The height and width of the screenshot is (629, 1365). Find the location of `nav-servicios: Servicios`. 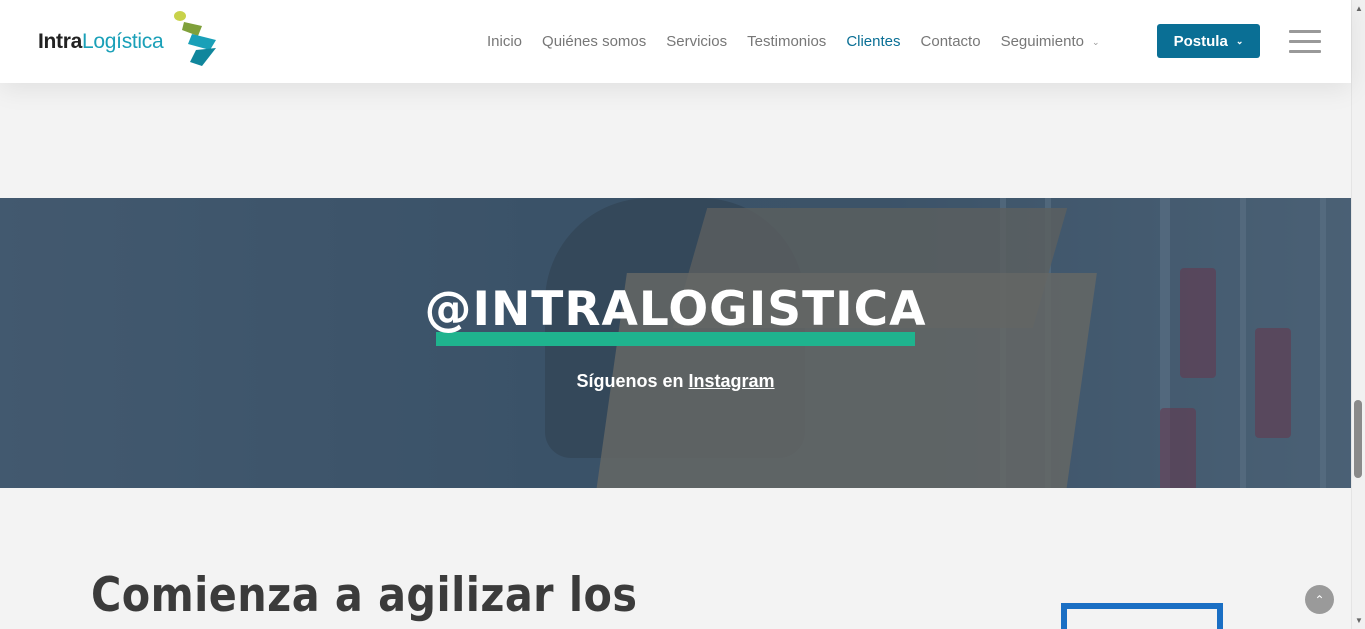

nav-servicios: Servicios is located at coordinates (696, 41).